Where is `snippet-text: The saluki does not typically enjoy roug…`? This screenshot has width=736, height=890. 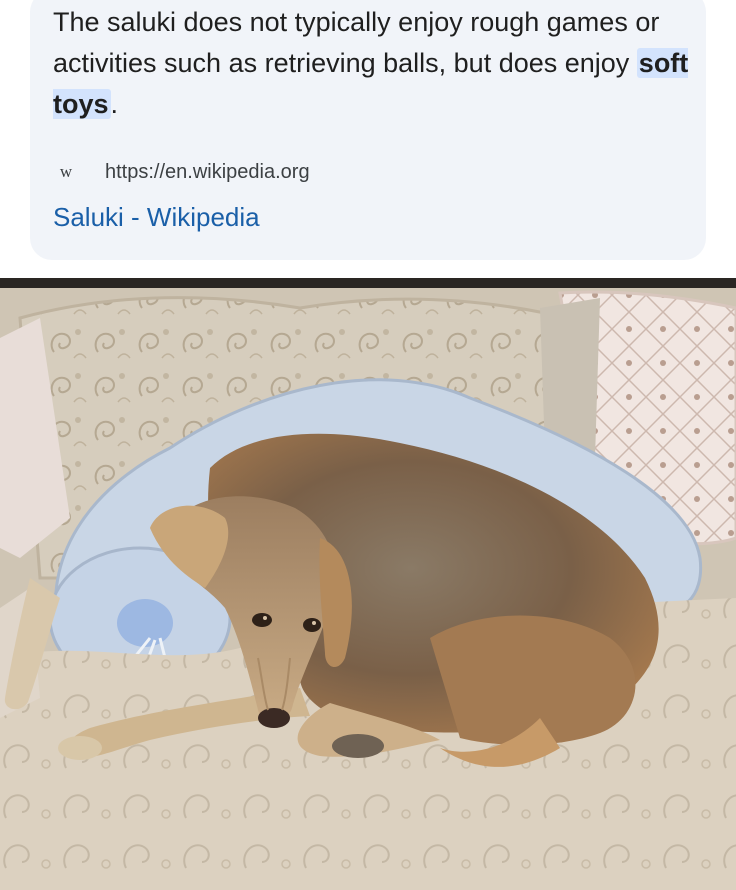 snippet-text: The saluki does not typically enjoy roug… is located at coordinates (373, 63).